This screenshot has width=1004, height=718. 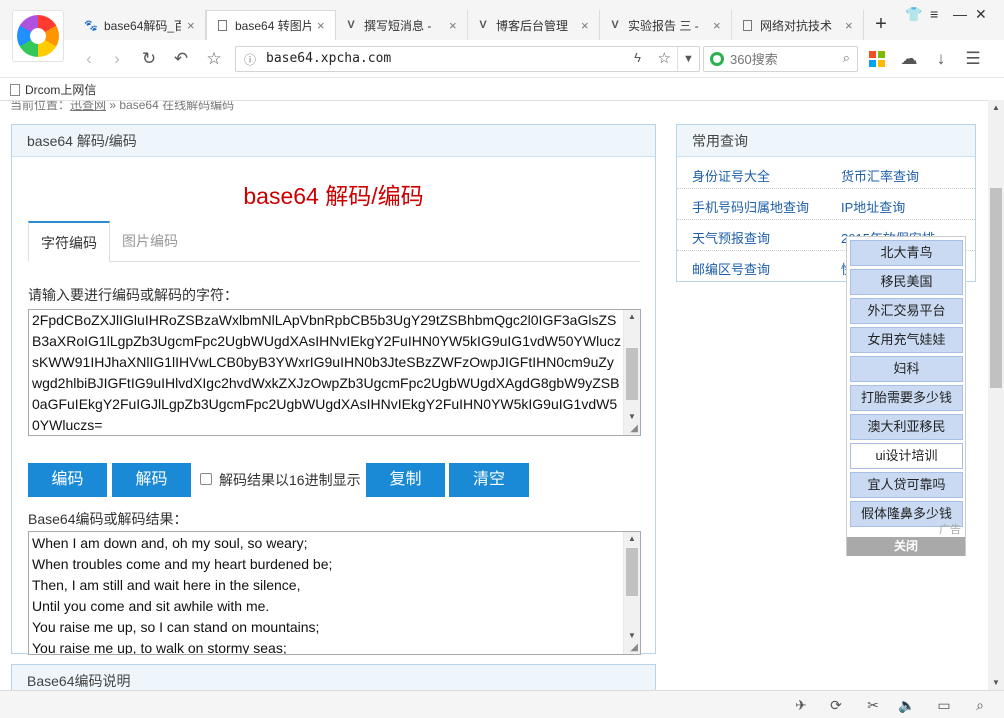 What do you see at coordinates (328, 58) in the screenshot?
I see `address-url: base64.xpcha.com` at bounding box center [328, 58].